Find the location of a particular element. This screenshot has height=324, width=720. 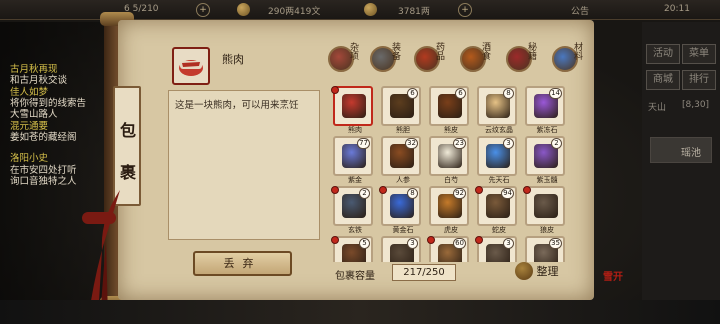

item-name: 熊胆 is located at coordinates (403, 130).